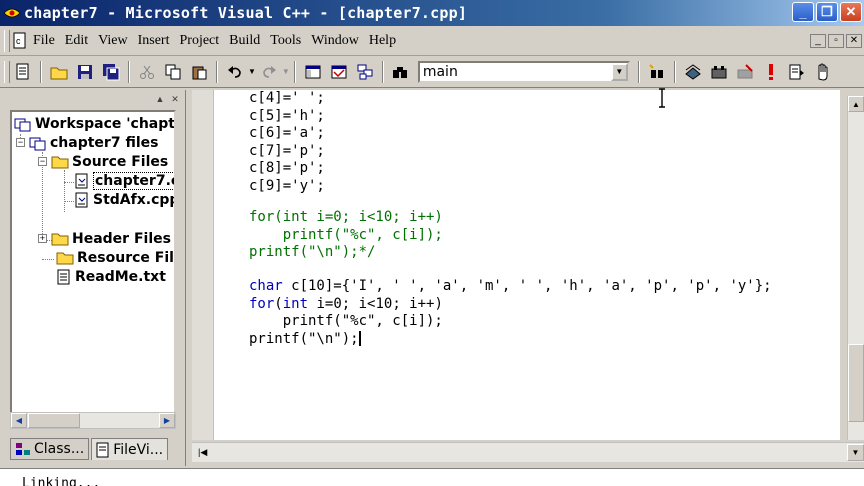 The image size is (864, 486). Describe the element at coordinates (335, 41) in the screenshot. I see `menu-window: Window` at that location.